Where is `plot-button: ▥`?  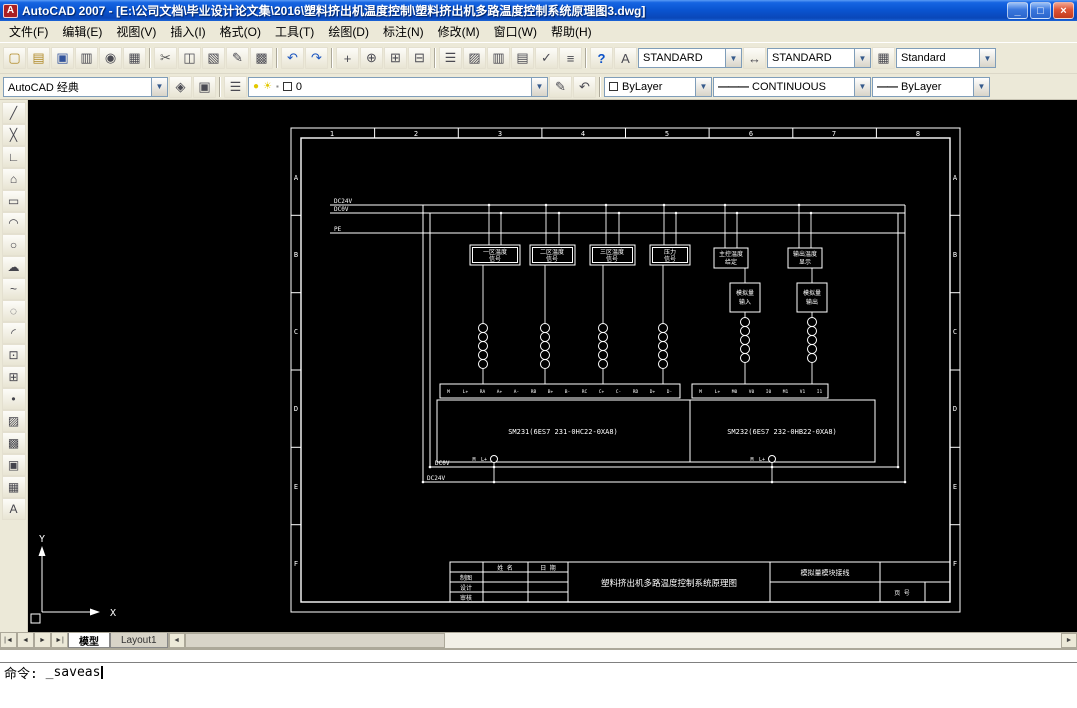
plot-button: ▥ is located at coordinates (86, 58).